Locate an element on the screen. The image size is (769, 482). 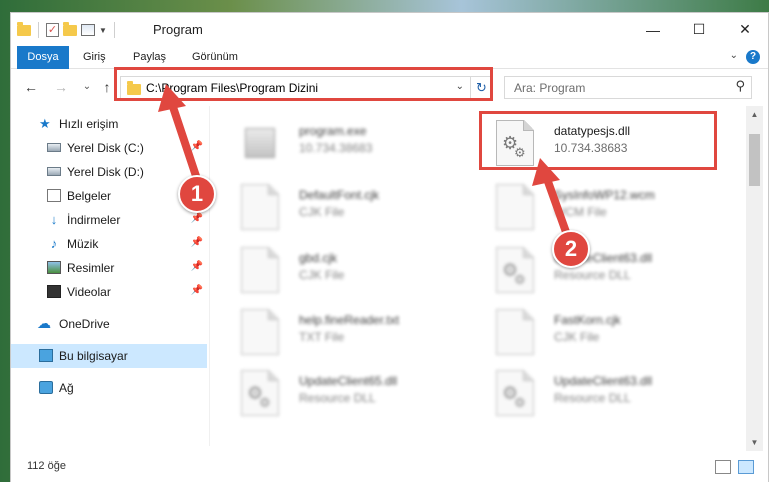
cloud-icon: ☁ is located at coordinates (44, 323).